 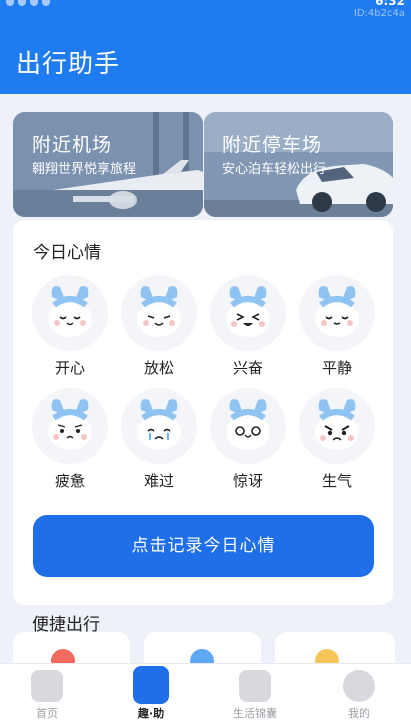 I want to click on tab-label: 我的, so click(x=359, y=713).